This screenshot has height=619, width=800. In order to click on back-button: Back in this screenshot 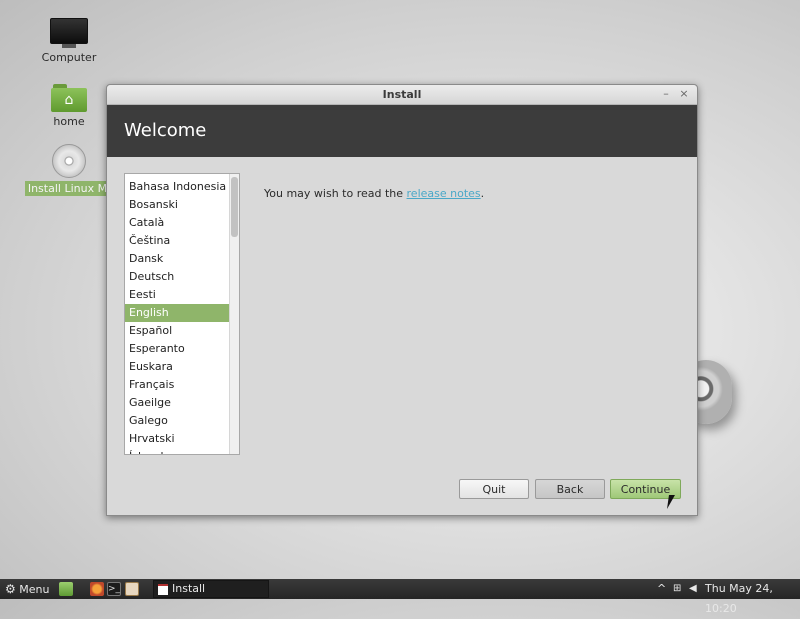, I will do `click(570, 489)`.